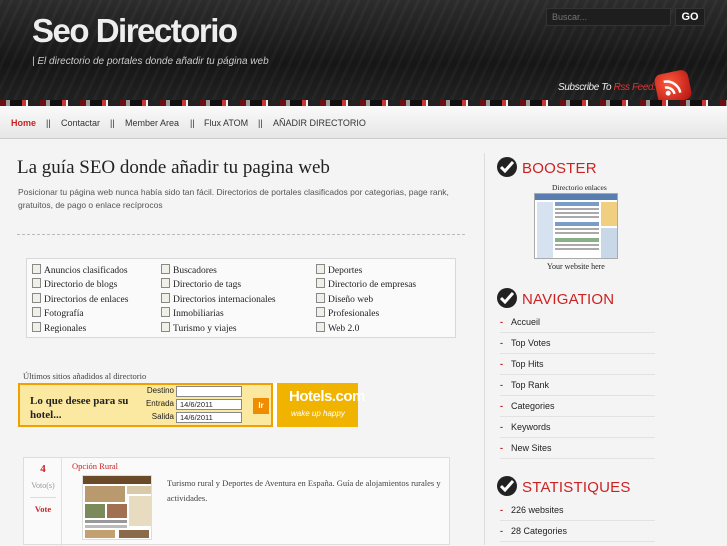 This screenshot has width=727, height=546. I want to click on category-link: Turismo y viajes, so click(199, 328).